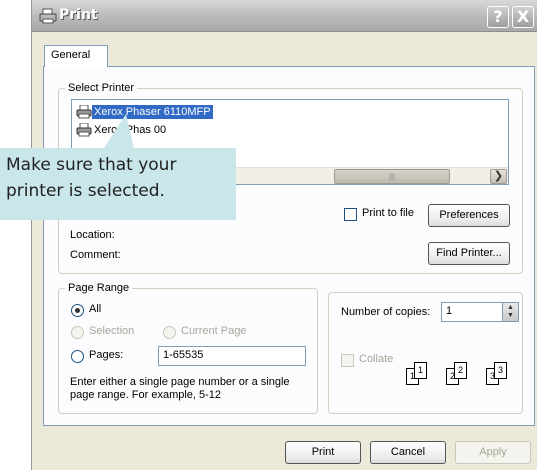  I want to click on pages-input: 1-65535, so click(232, 356).